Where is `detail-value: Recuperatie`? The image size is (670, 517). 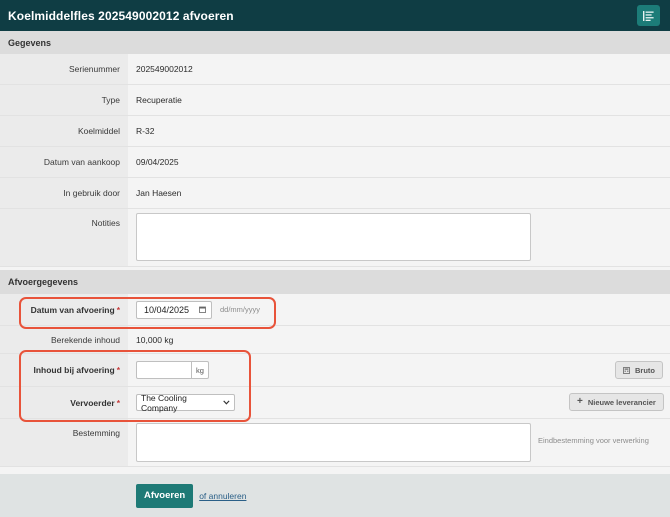
detail-value: Recuperatie is located at coordinates (399, 100).